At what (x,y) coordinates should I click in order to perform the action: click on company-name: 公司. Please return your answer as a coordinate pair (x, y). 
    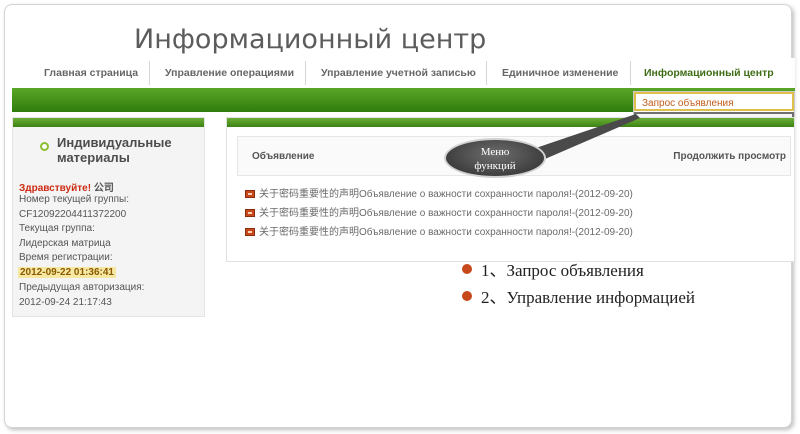
    Looking at the image, I should click on (103, 188).